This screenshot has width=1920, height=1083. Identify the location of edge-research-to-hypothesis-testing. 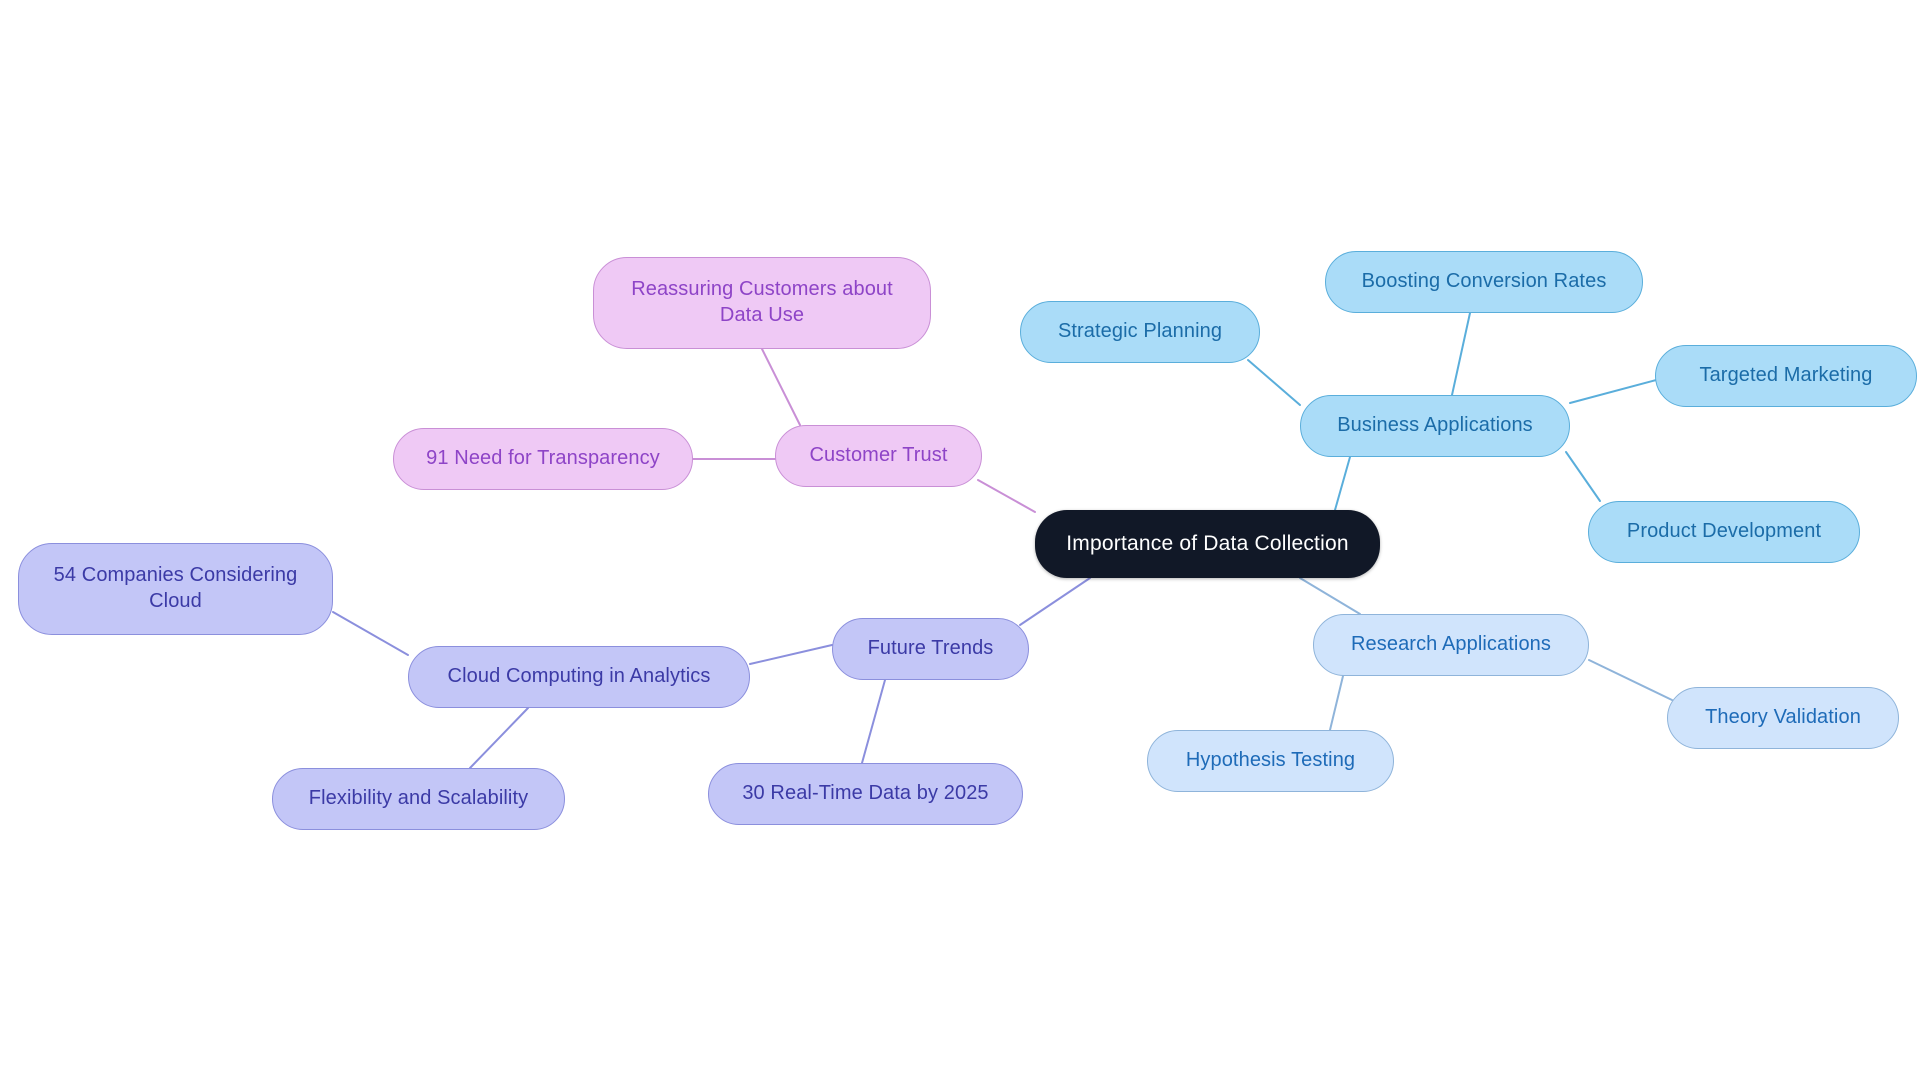
(1336, 703).